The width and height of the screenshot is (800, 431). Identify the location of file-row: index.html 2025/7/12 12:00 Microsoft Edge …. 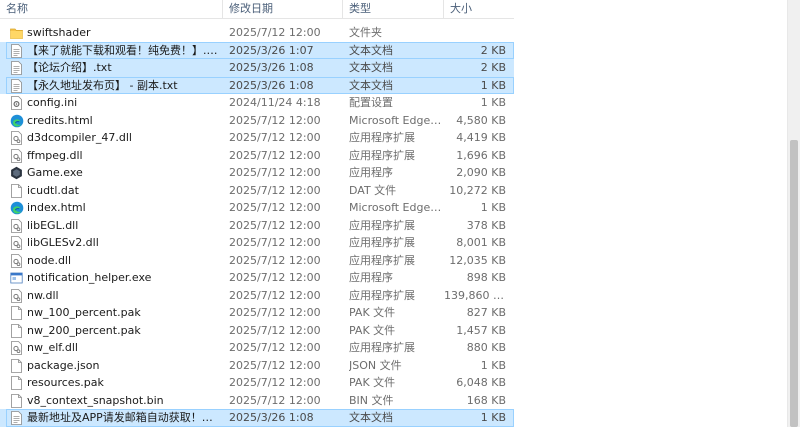
(257, 208).